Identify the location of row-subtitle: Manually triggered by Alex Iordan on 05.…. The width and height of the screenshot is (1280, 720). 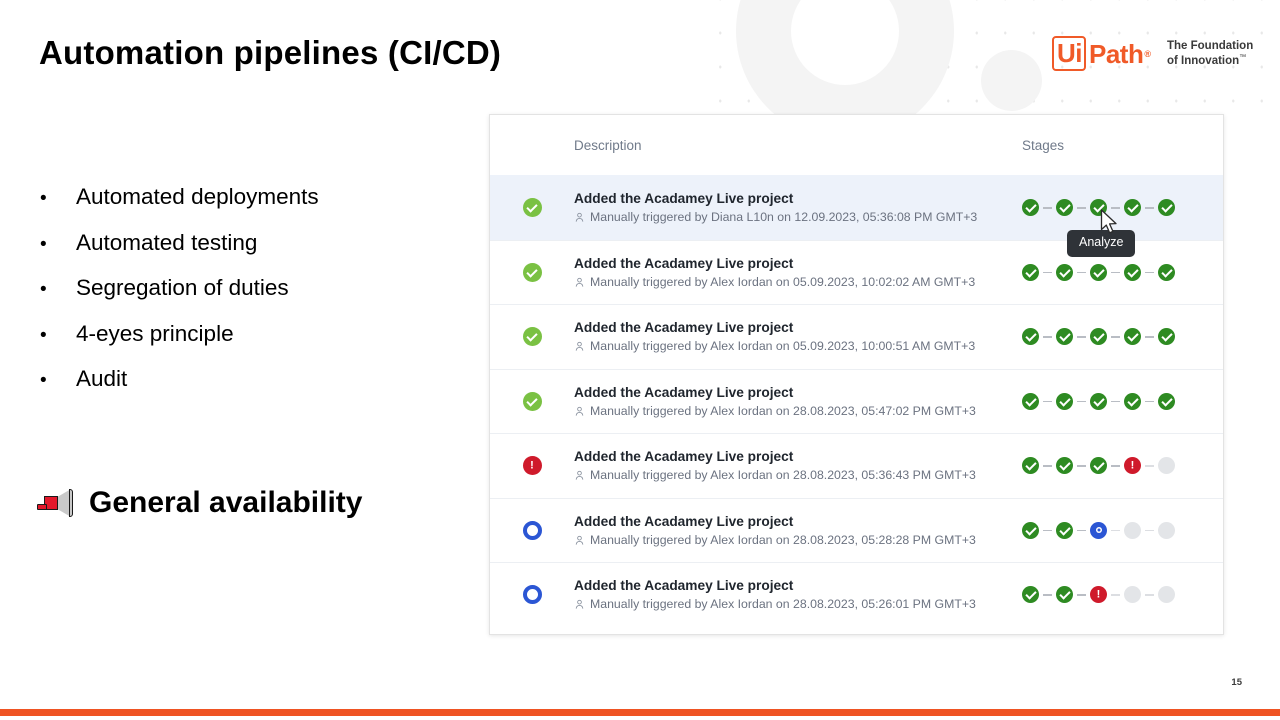
(798, 346).